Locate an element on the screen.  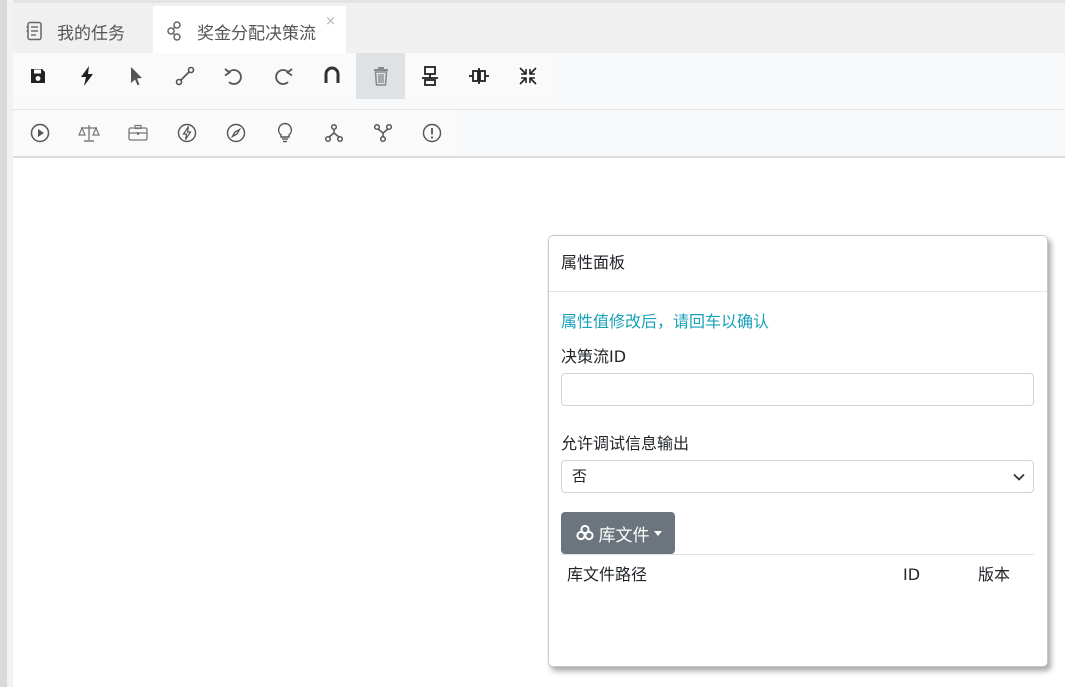
join-icon is located at coordinates (382, 133).